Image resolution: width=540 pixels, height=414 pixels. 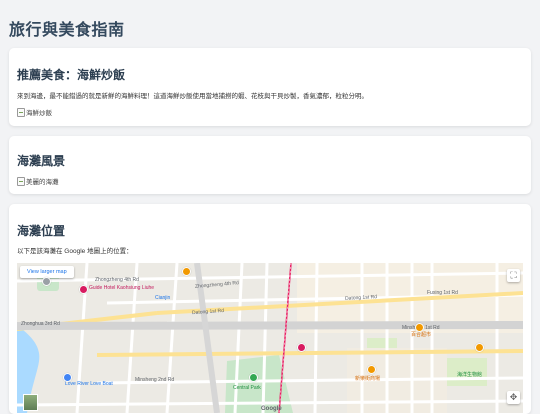 I want to click on food-image: 海鮮炒飯, so click(x=34, y=112).